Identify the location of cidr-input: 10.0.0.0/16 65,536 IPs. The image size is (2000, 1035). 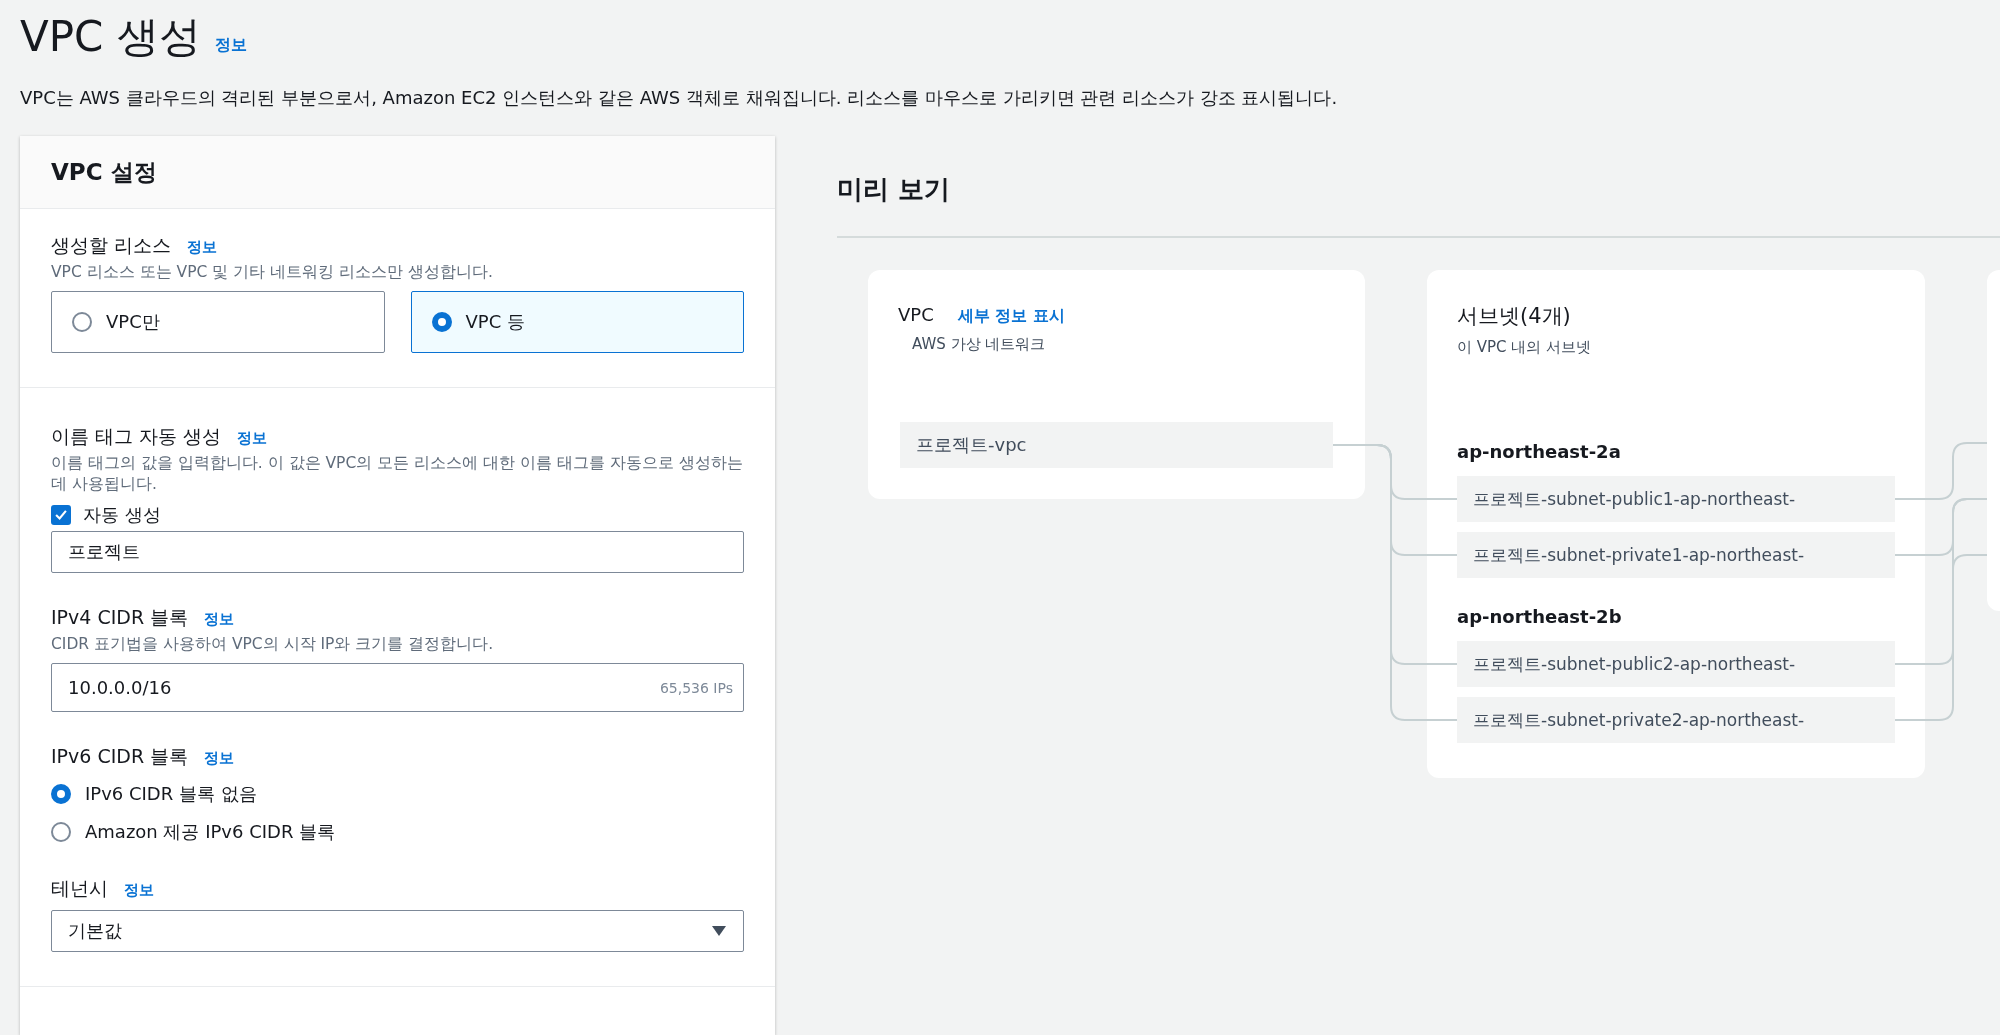
(397, 687).